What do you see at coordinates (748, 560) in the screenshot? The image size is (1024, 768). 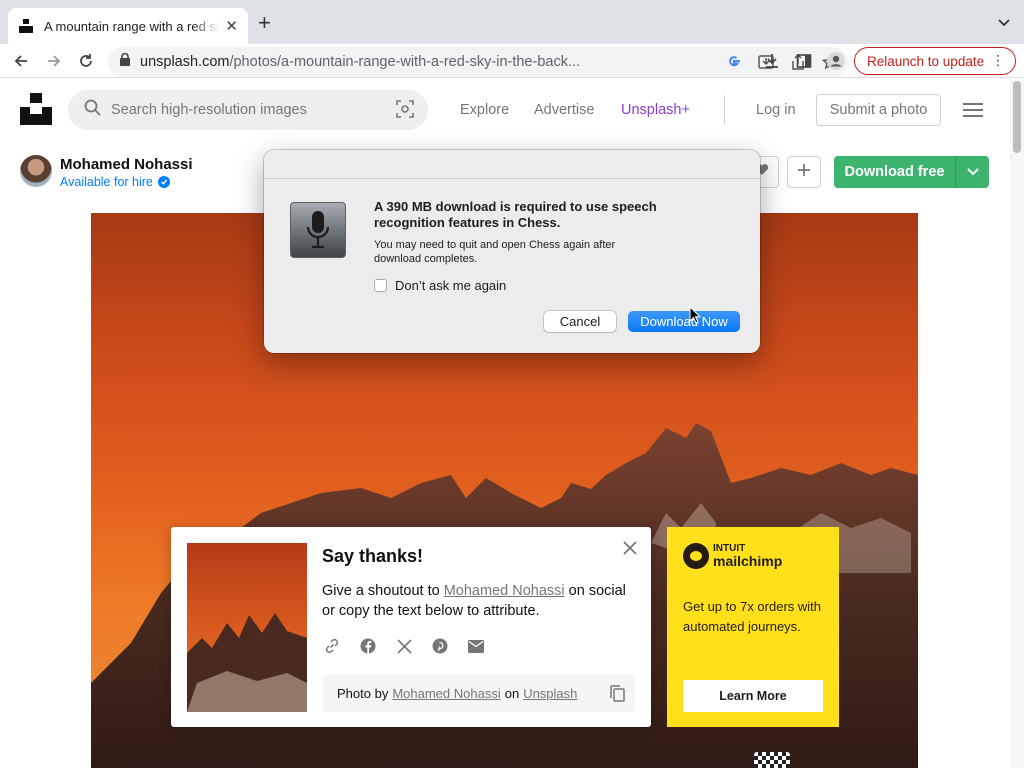 I see `ad-brand-bottom: mailchimp` at bounding box center [748, 560].